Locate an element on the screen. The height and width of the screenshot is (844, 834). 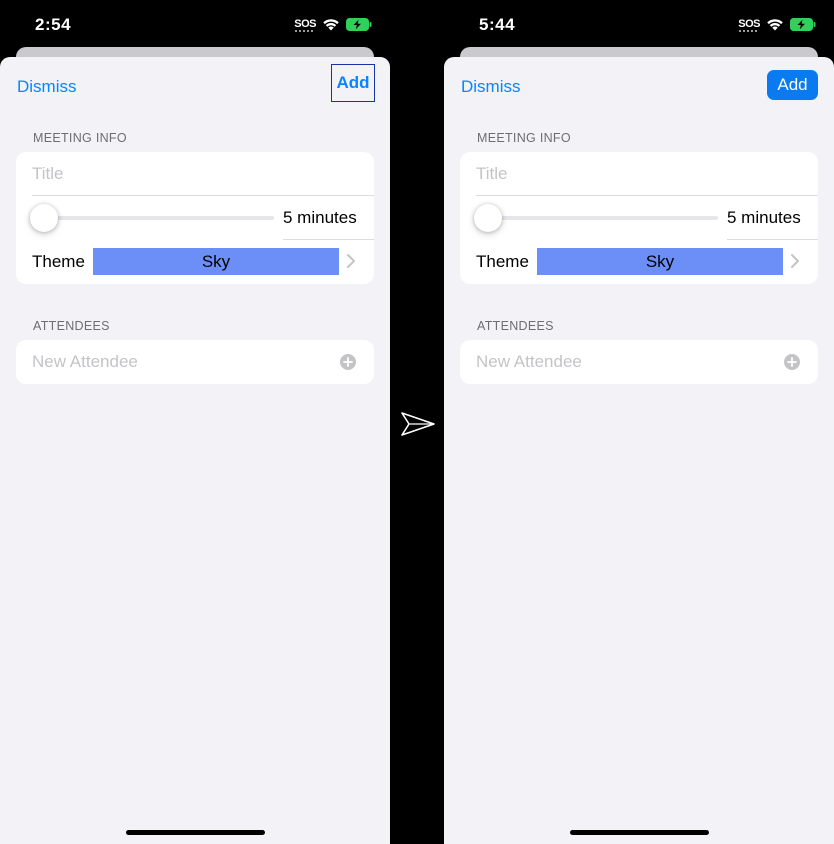
status-bar: 5:44 SOS is located at coordinates (639, 25).